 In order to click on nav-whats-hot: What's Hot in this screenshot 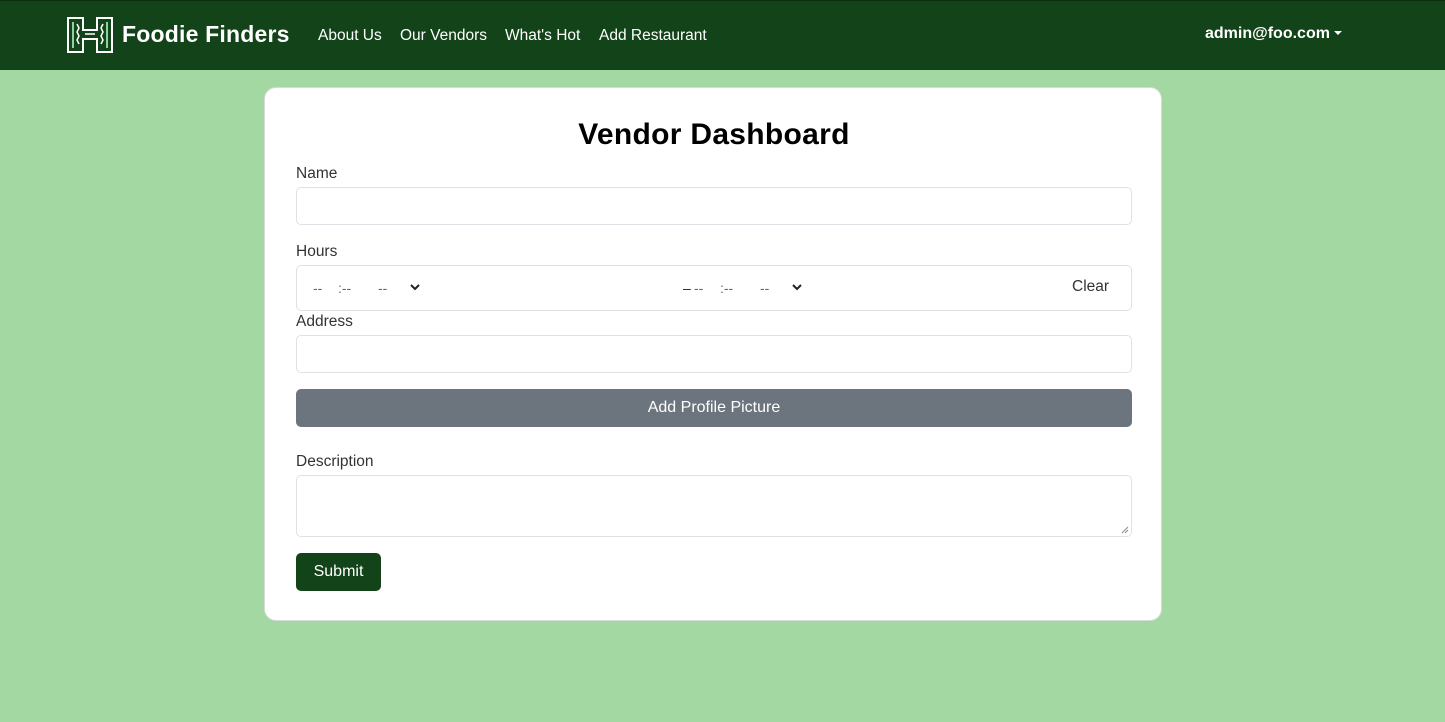, I will do `click(542, 36)`.